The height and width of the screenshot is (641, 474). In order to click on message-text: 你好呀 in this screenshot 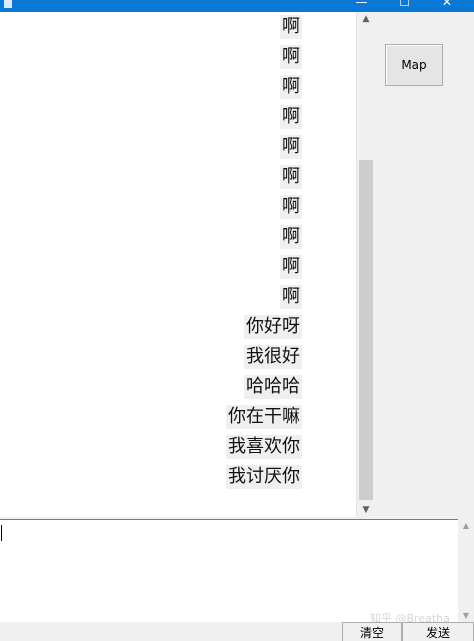, I will do `click(273, 327)`.